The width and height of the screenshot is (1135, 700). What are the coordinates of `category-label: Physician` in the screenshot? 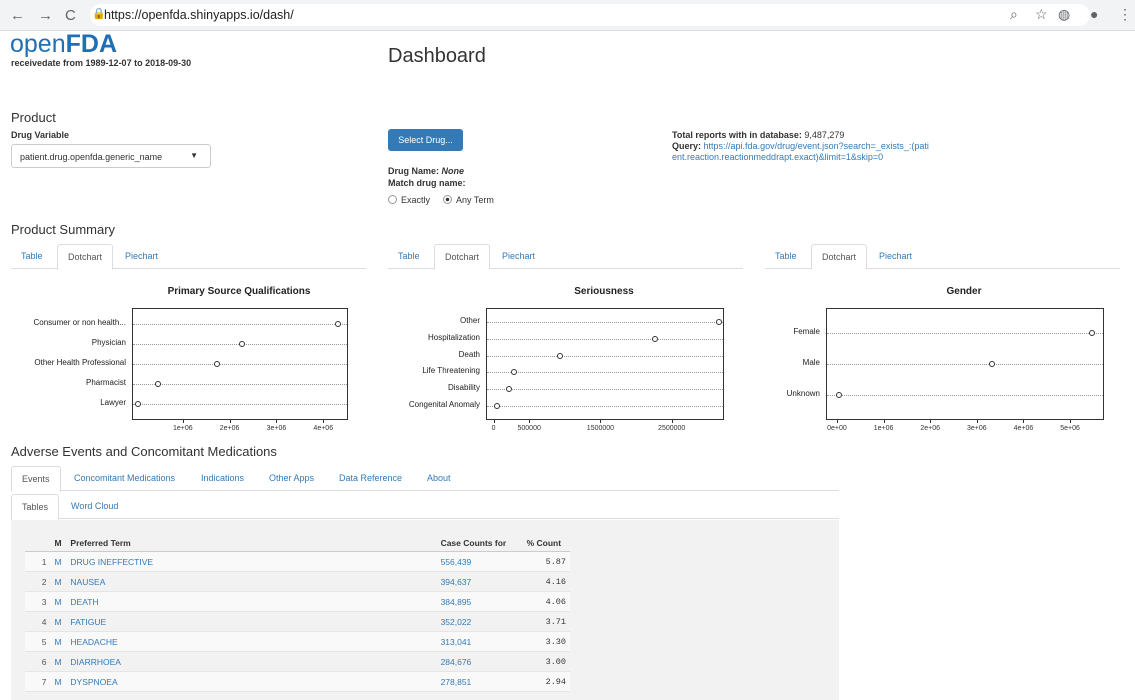 It's located at (108, 342).